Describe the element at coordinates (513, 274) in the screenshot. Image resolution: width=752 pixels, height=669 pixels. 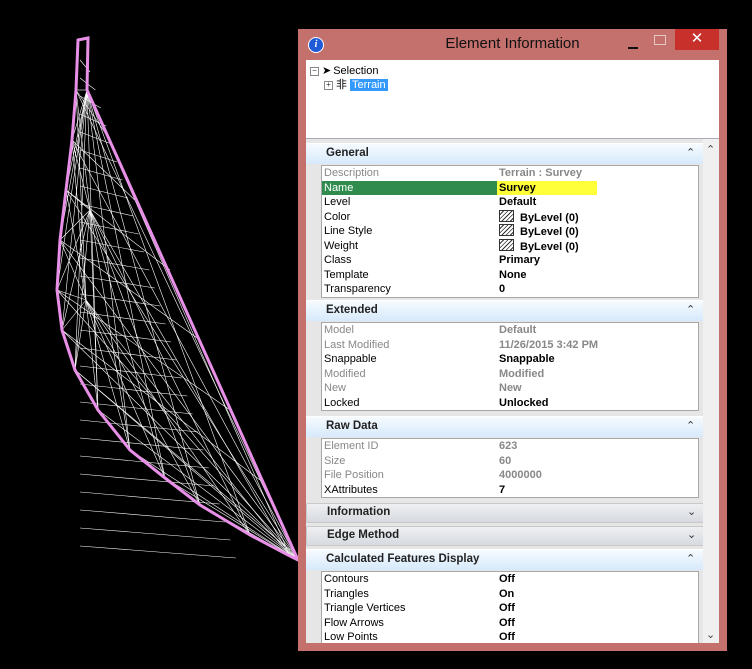
I see `property-value: None` at that location.